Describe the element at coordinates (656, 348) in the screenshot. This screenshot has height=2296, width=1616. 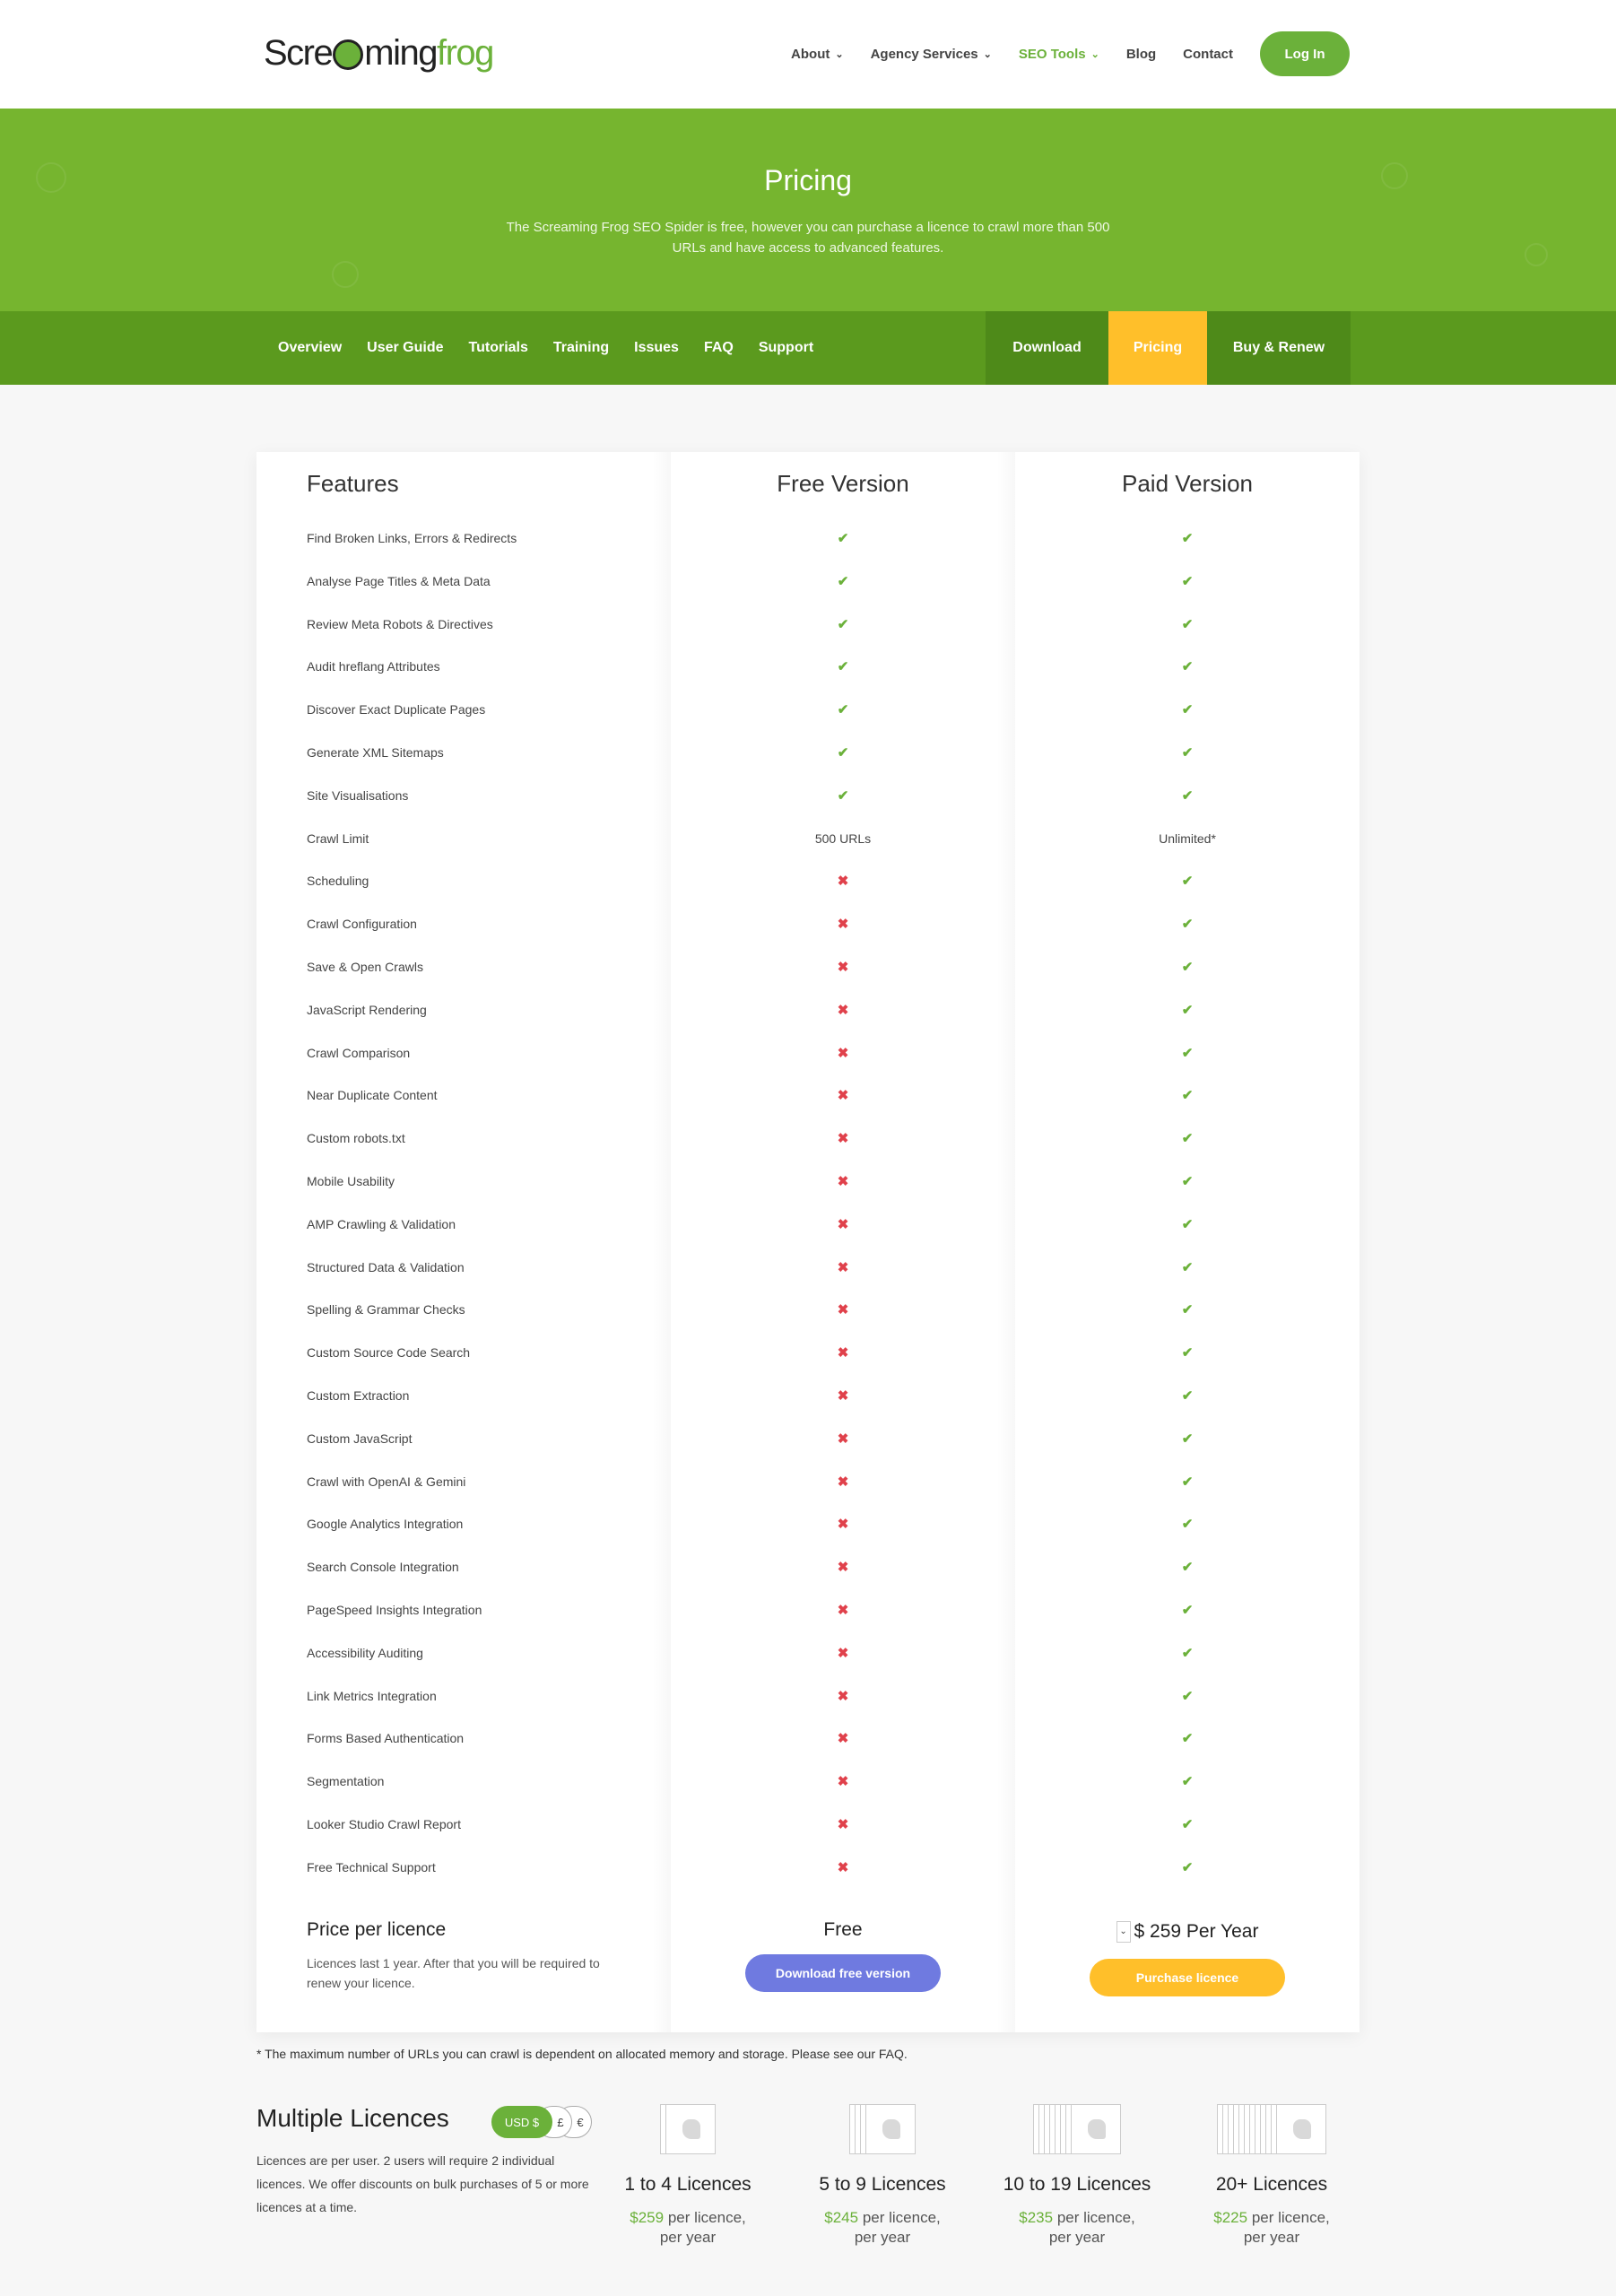
I see `subnav-link-issues: Issues` at that location.